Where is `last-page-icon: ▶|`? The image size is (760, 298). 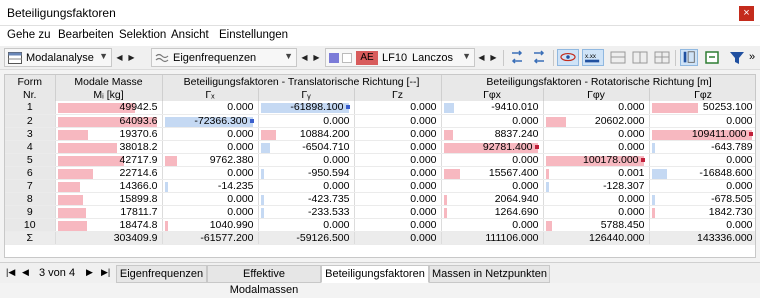 last-page-icon: ▶| is located at coordinates (105, 272).